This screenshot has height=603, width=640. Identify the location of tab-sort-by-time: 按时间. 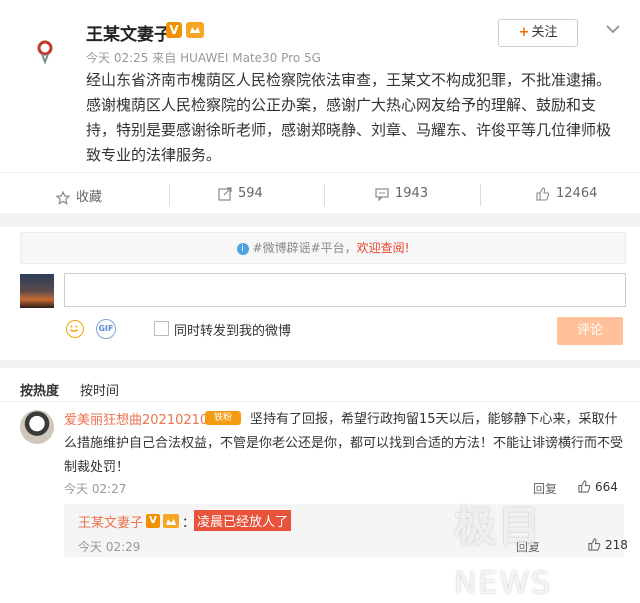
(99, 389).